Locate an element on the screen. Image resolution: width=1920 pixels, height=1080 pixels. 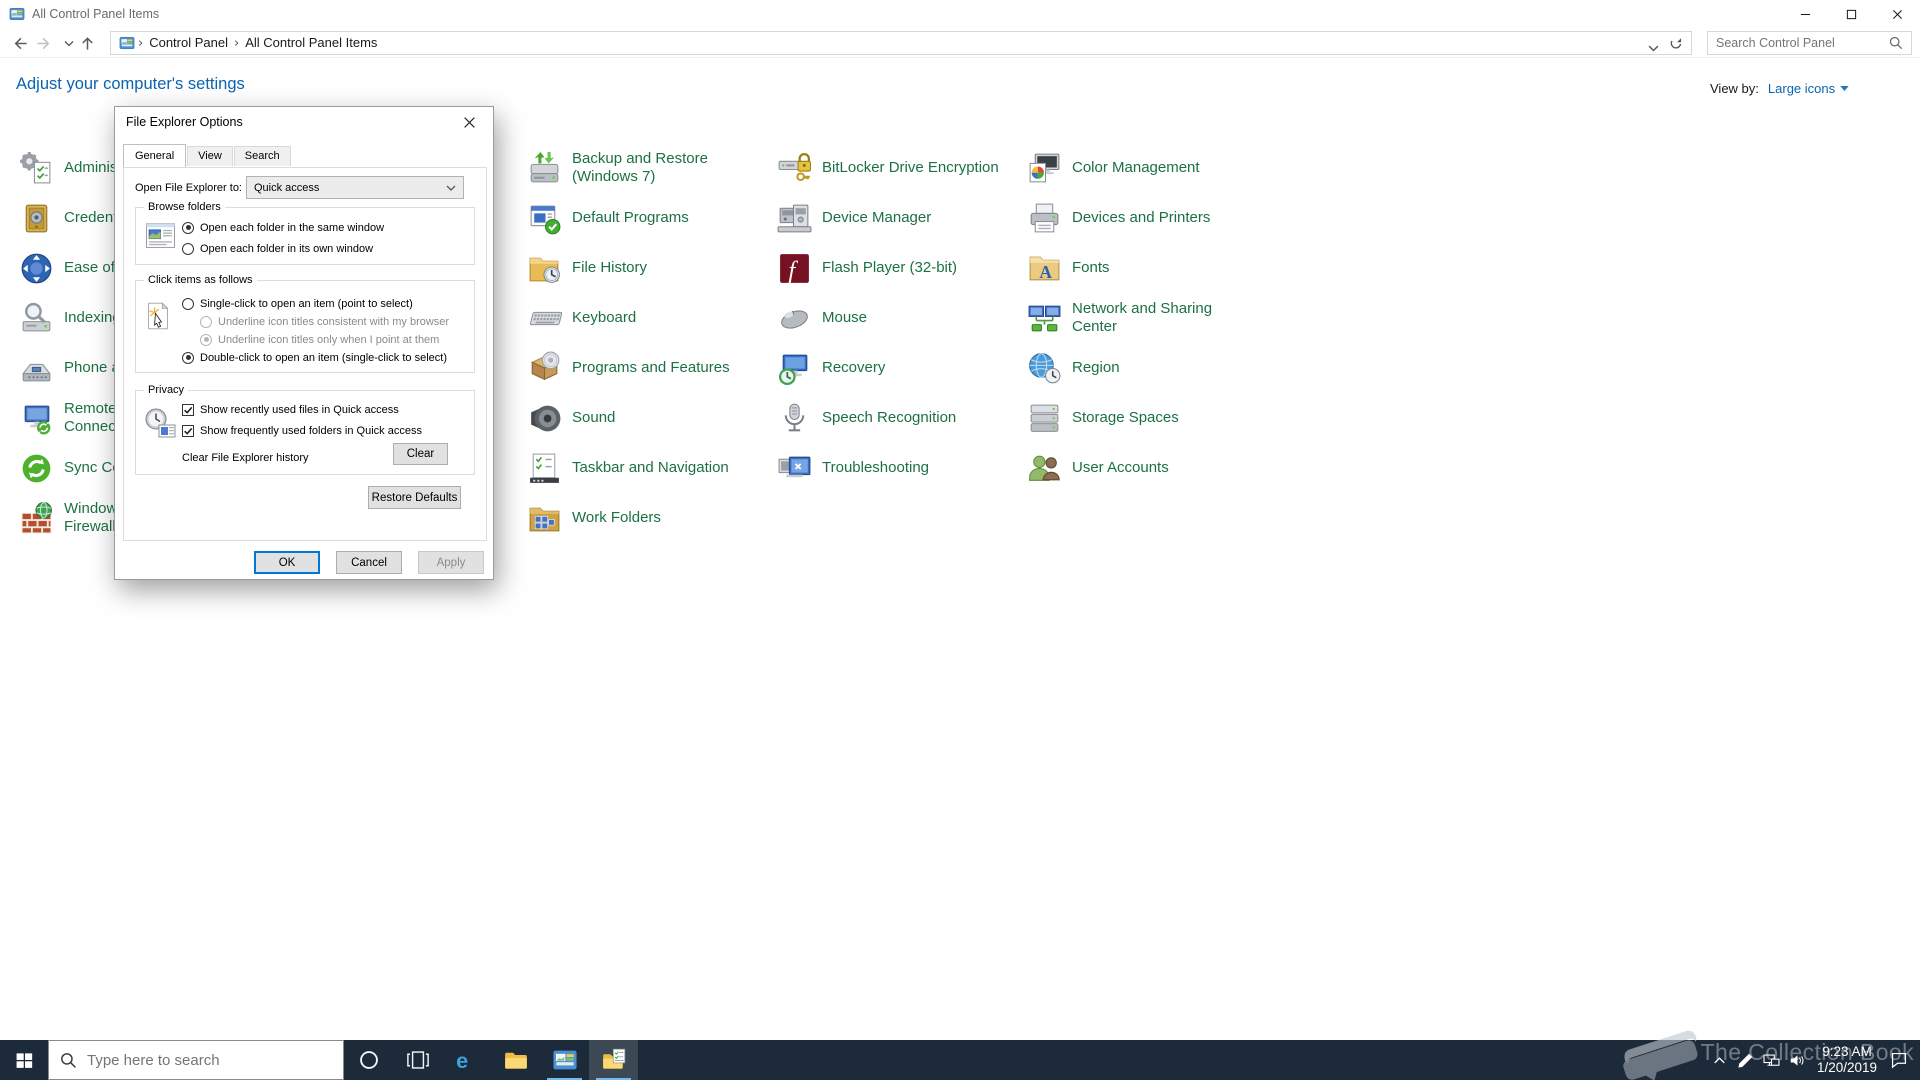
refresh-icon is located at coordinates (1676, 43).